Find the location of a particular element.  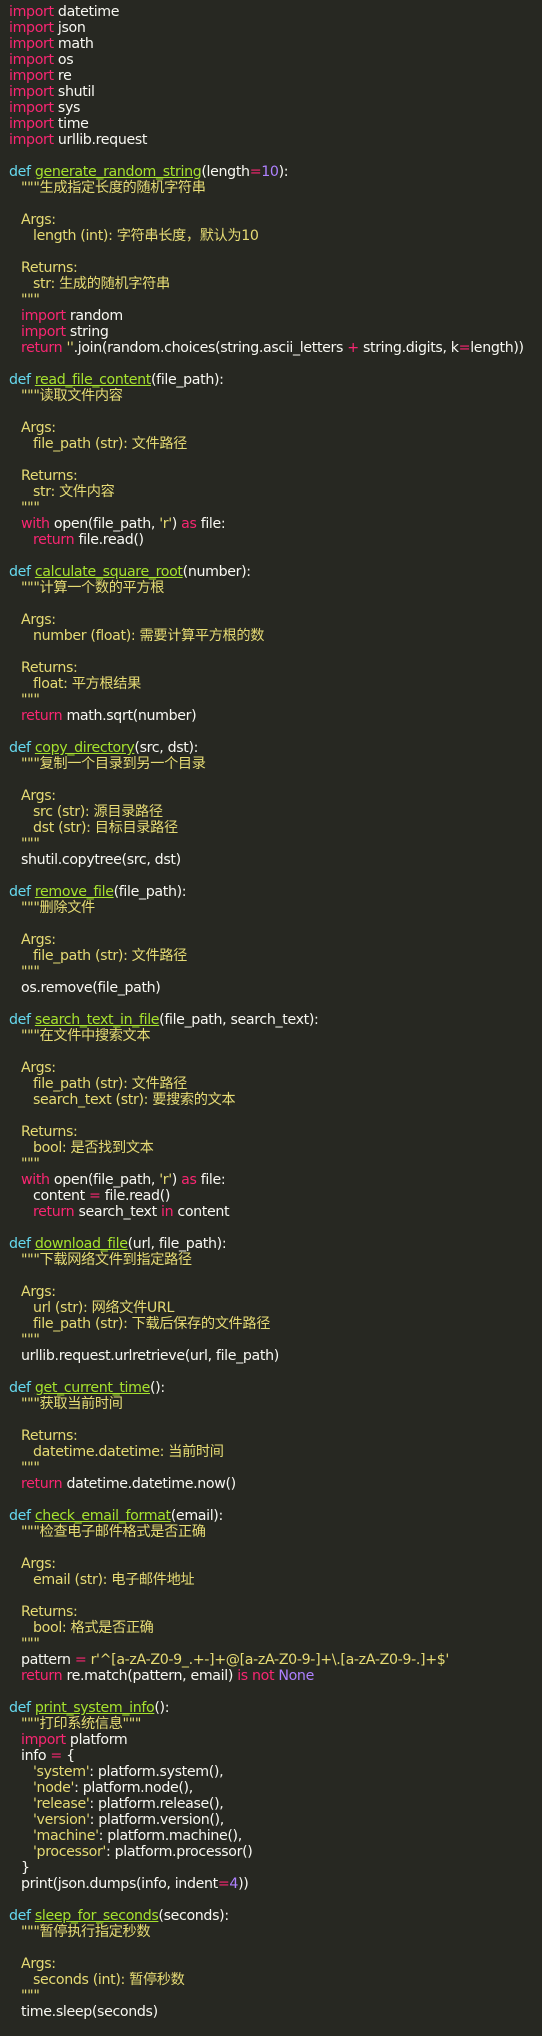

function-name-token: copy_directory is located at coordinates (84, 748).